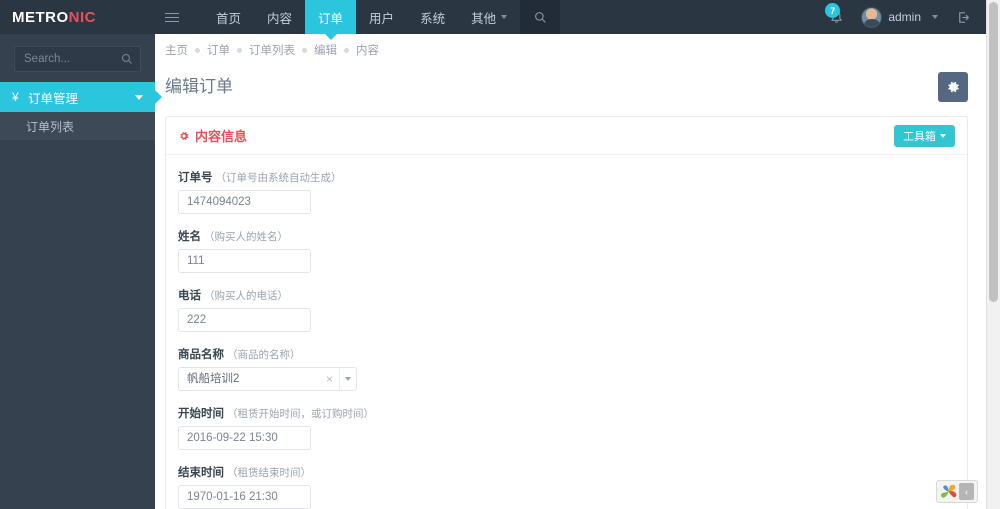  Describe the element at coordinates (189, 237) in the screenshot. I see `label-text: 姓名` at that location.